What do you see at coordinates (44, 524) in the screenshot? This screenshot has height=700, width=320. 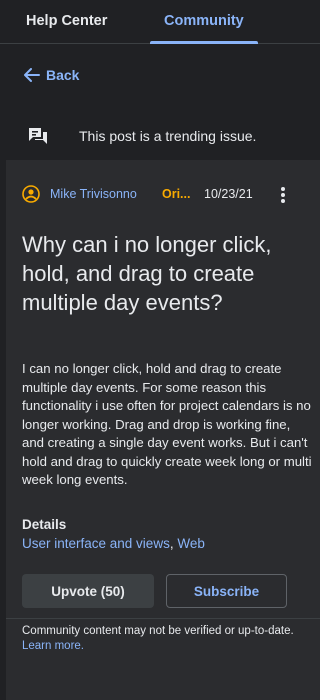 I see `details-heading: Details` at bounding box center [44, 524].